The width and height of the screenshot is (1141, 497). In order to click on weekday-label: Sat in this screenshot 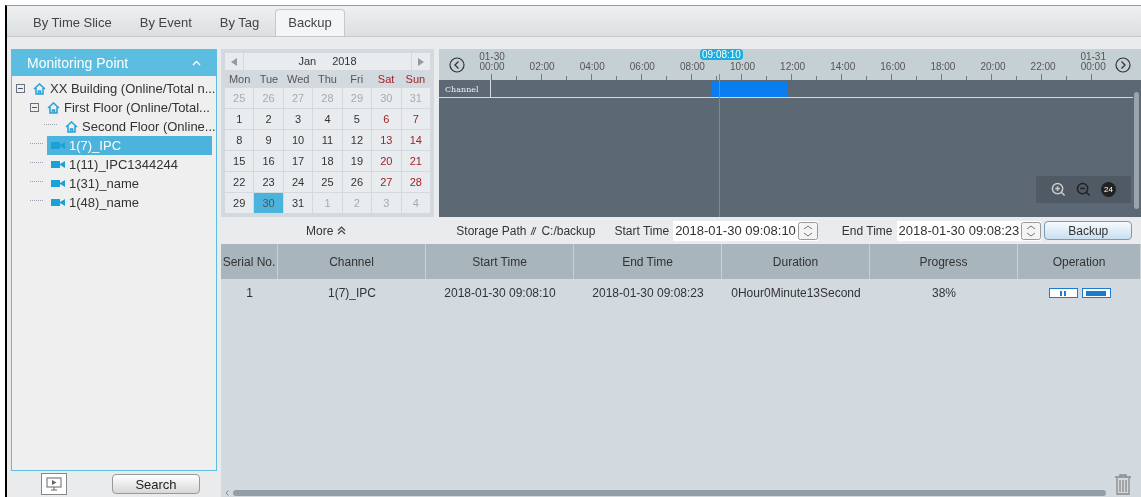, I will do `click(386, 80)`.